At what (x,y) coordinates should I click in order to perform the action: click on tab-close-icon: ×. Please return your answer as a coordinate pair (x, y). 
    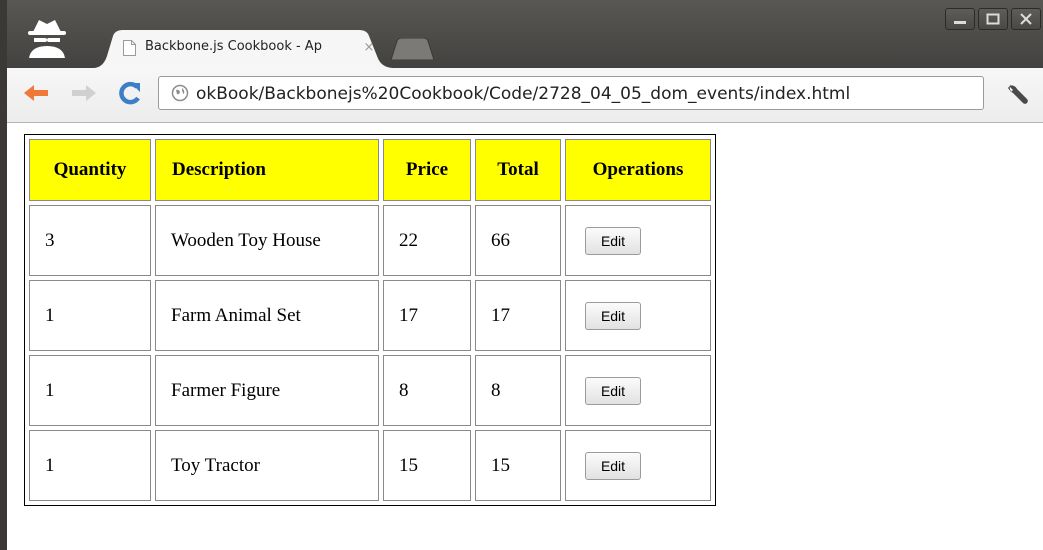
    Looking at the image, I should click on (369, 48).